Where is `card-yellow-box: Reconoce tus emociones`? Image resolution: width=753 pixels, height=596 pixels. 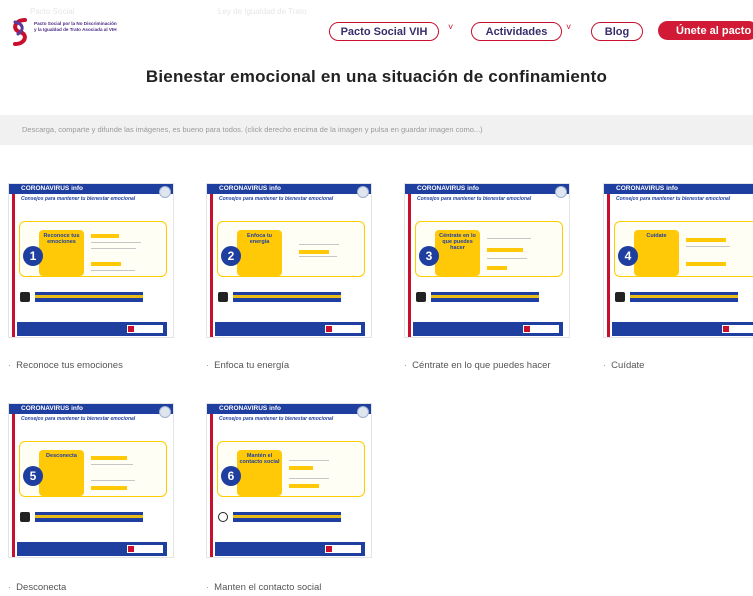
card-yellow-box: Reconoce tus emociones is located at coordinates (61, 253).